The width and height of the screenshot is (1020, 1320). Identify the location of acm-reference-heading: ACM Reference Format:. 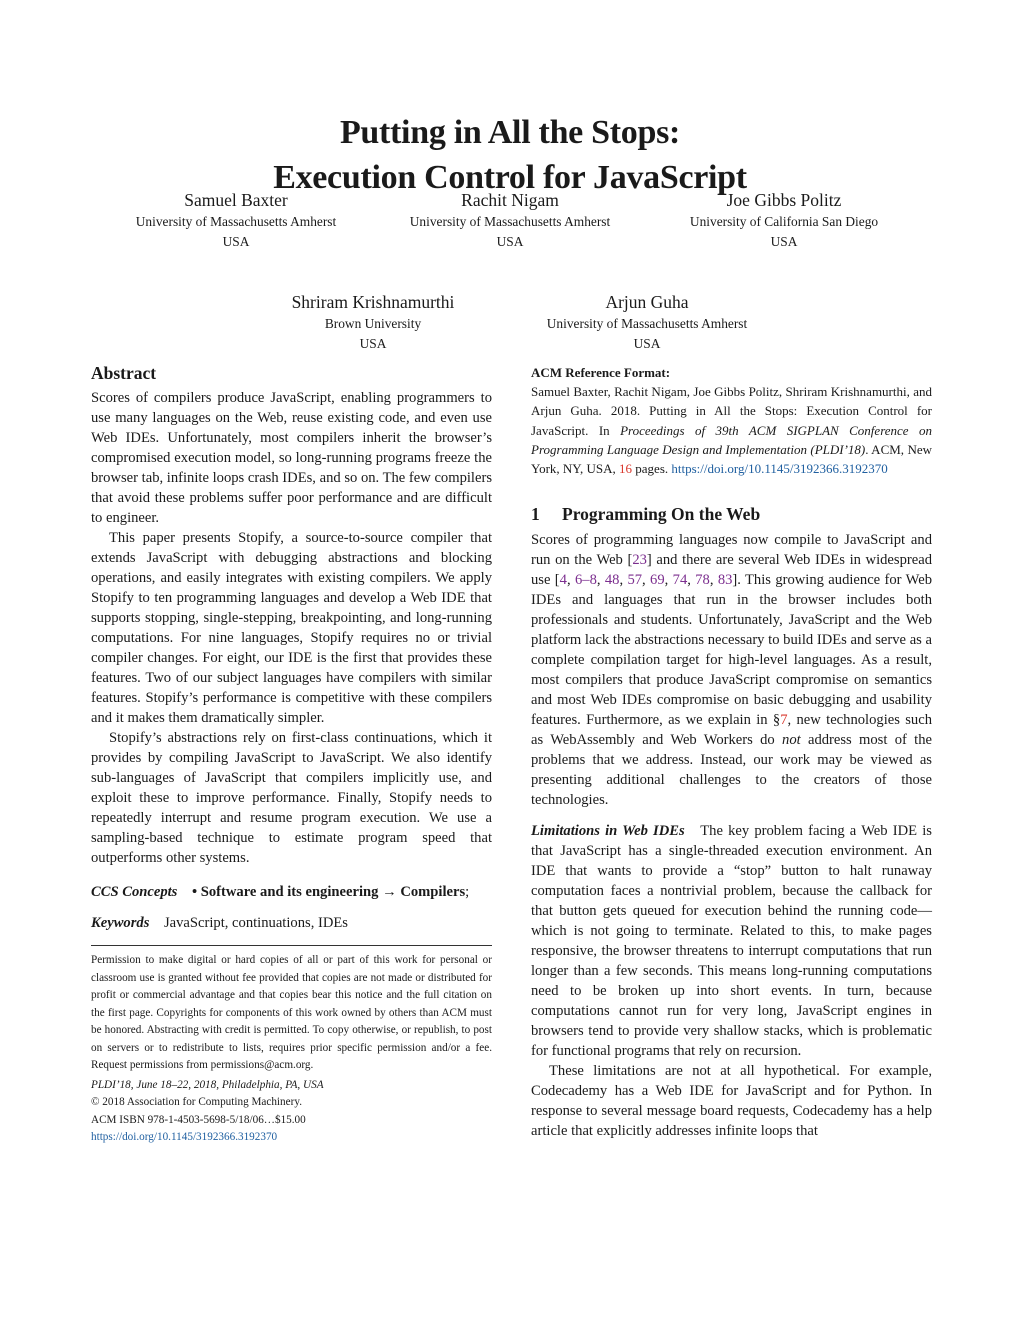
(601, 372).